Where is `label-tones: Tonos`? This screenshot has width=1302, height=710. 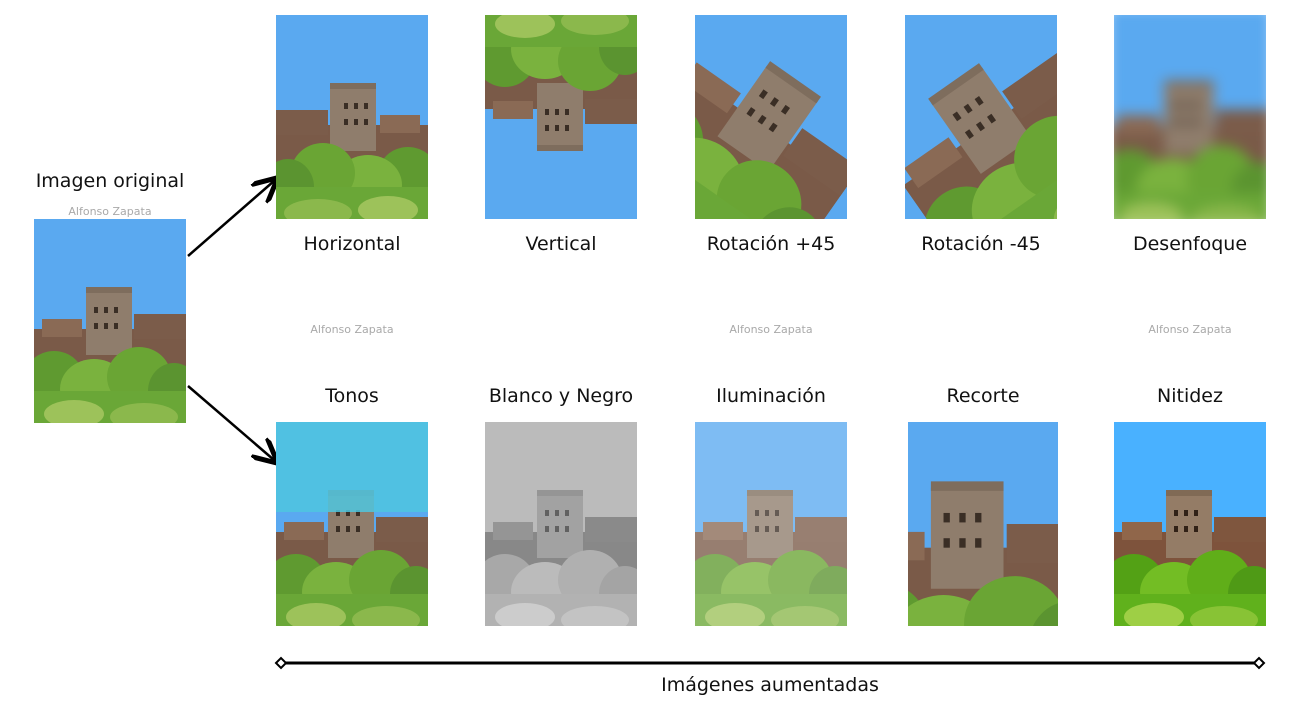 label-tones: Tonos is located at coordinates (352, 396).